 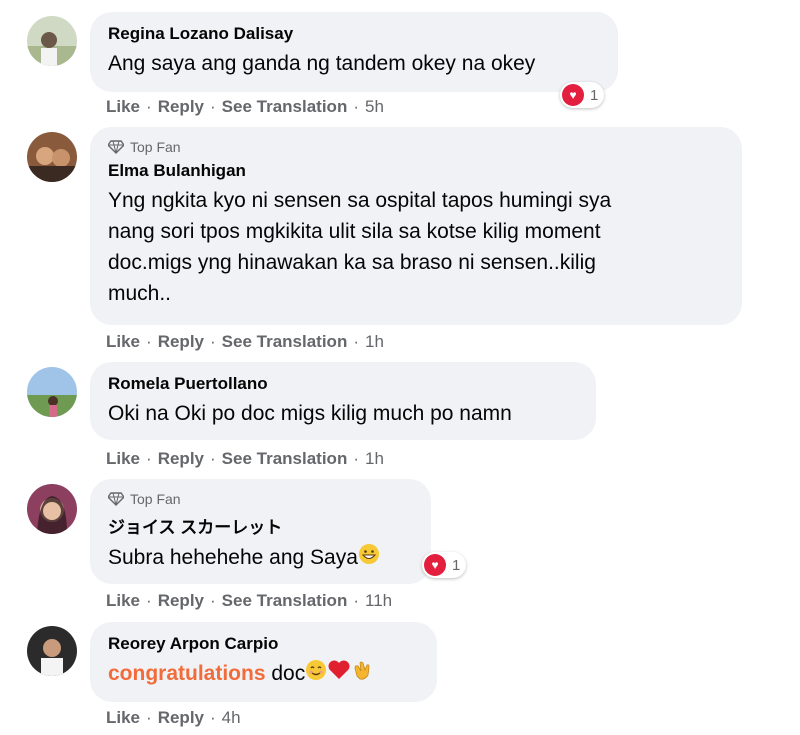 I want to click on grinning-face-emoji-icon, so click(x=369, y=558).